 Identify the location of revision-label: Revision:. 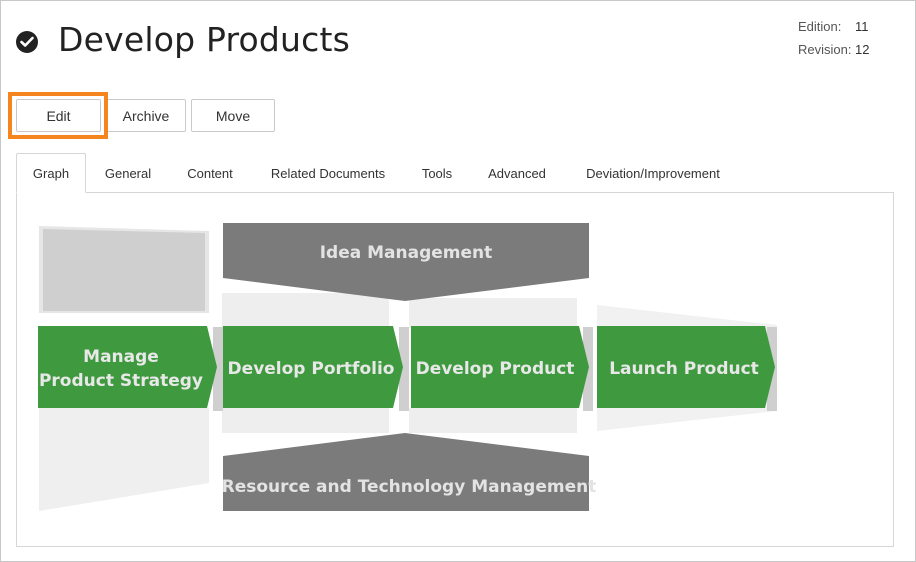
(825, 49).